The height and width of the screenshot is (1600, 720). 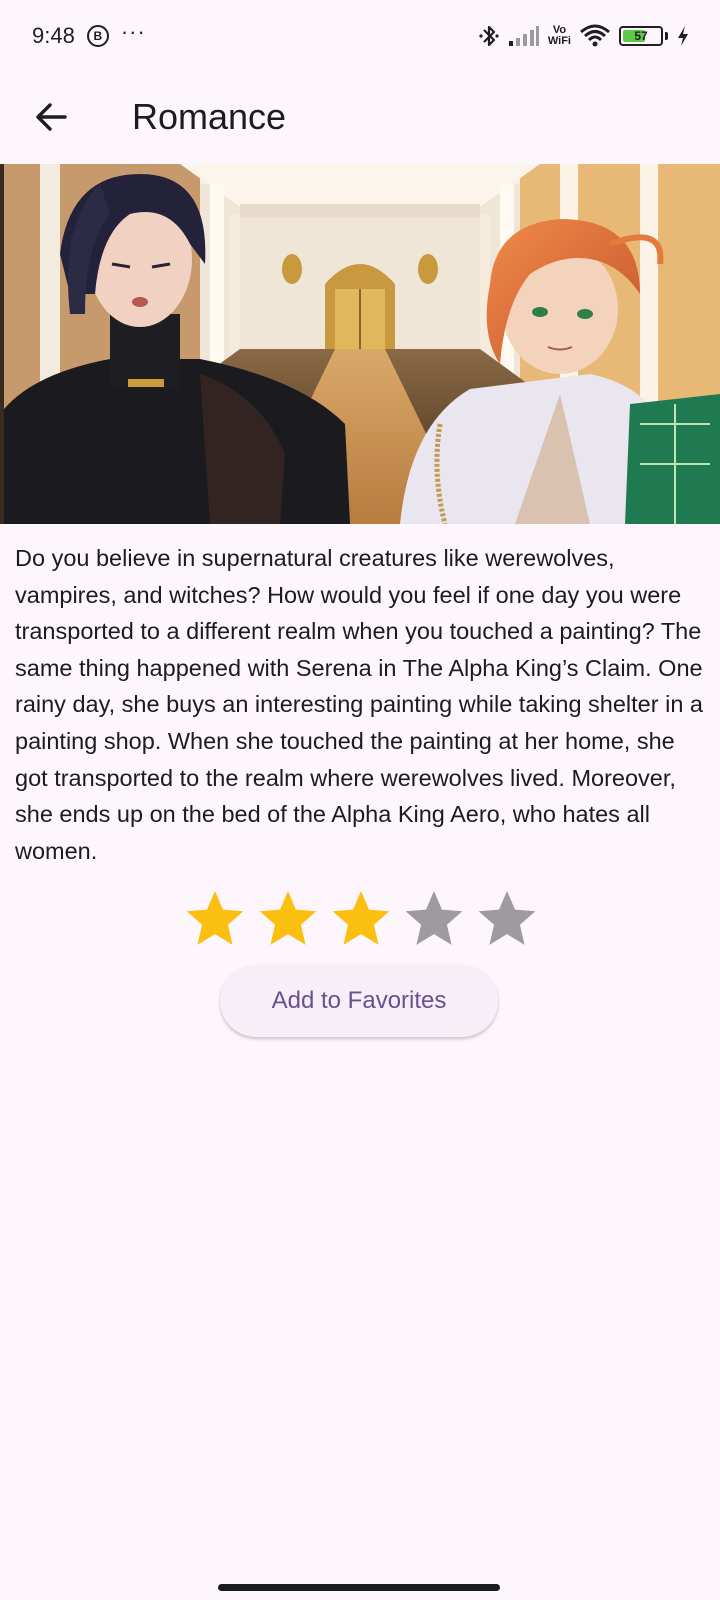 I want to click on app-bar: Romance, so click(x=360, y=117).